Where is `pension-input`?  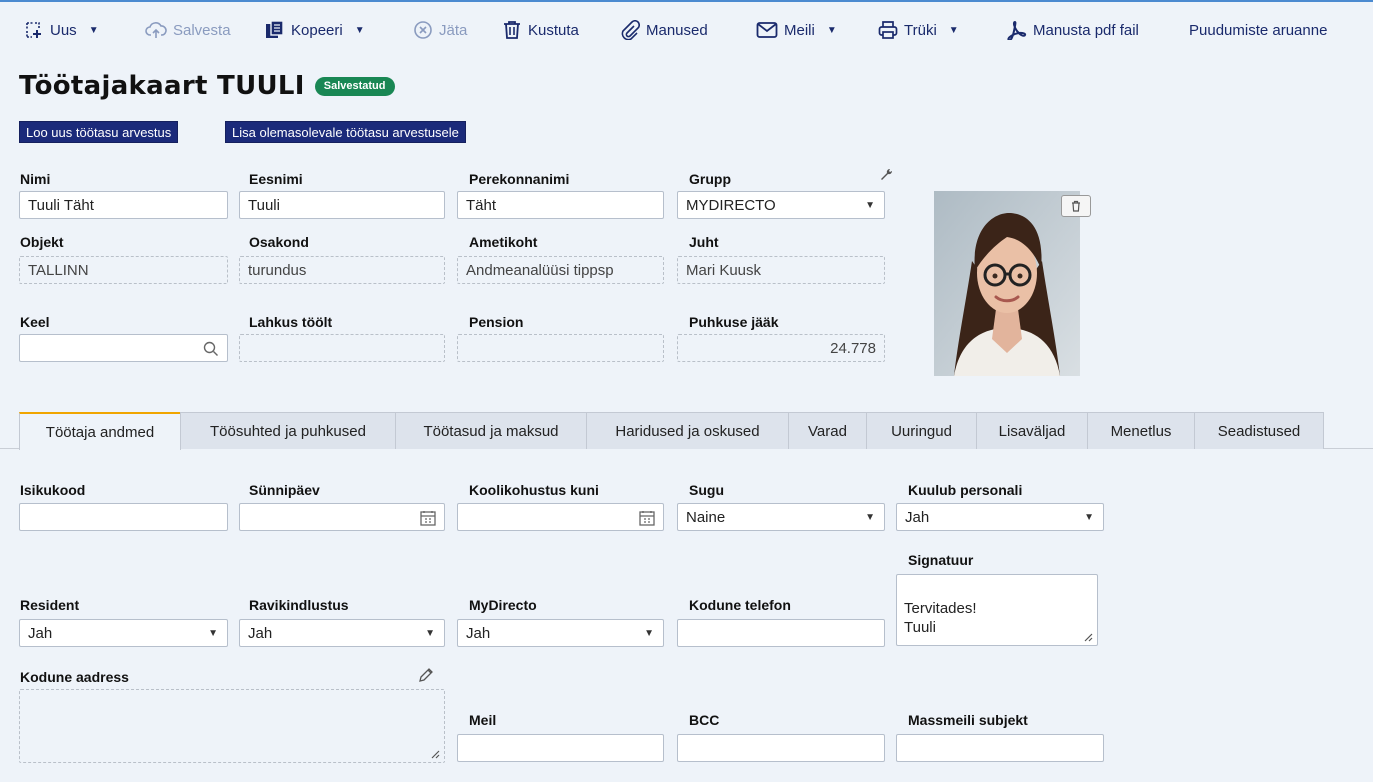 pension-input is located at coordinates (560, 348).